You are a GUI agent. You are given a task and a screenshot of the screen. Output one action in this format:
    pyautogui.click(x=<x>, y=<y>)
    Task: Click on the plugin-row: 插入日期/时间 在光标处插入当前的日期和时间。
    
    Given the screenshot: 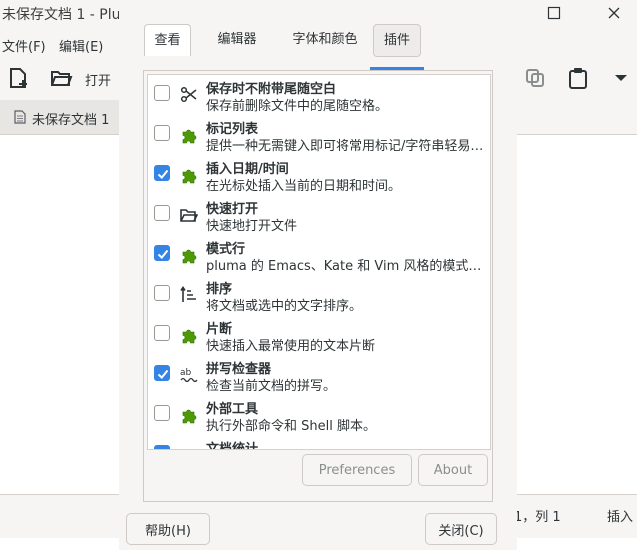 What is the action you would take?
    pyautogui.click(x=319, y=175)
    